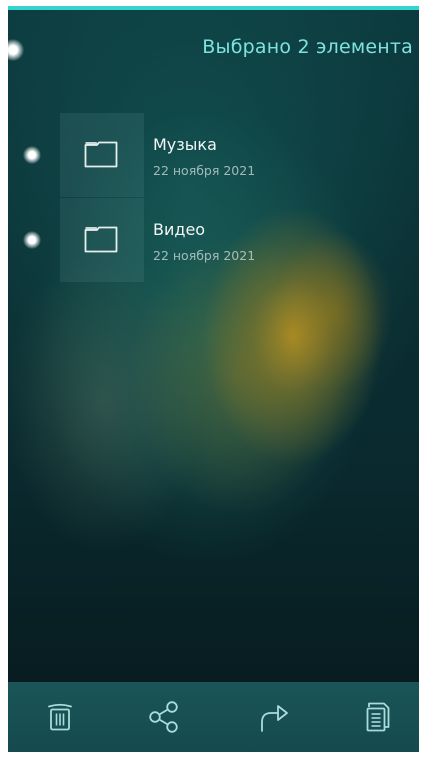  What do you see at coordinates (16, 50) in the screenshot?
I see `select-all-indicator` at bounding box center [16, 50].